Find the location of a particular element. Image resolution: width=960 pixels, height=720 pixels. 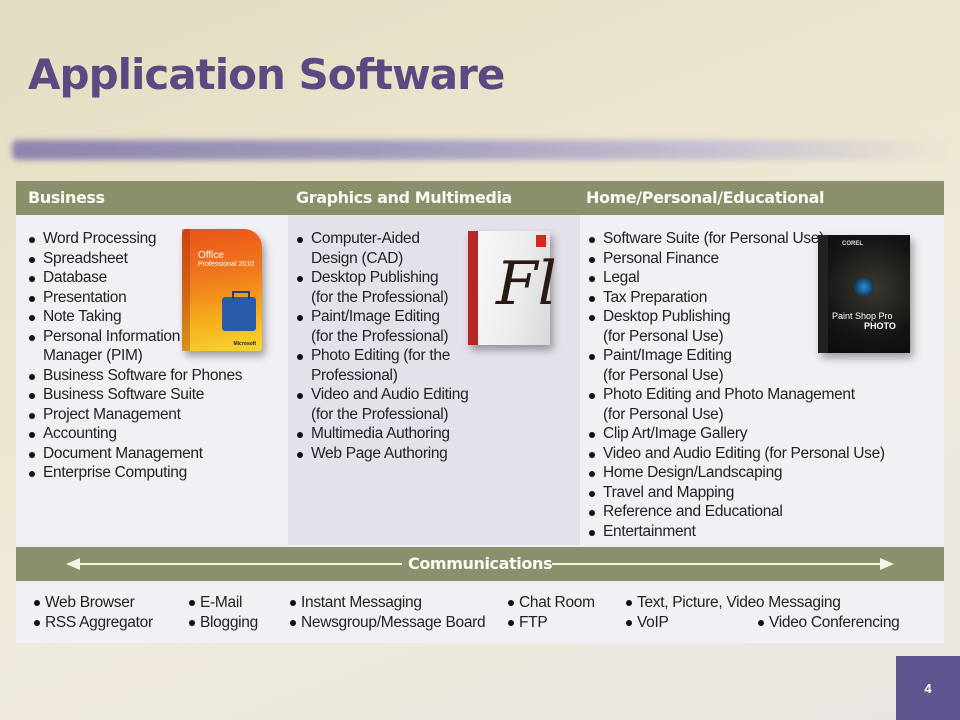

list-item: Business Software Suite is located at coordinates (135, 395).